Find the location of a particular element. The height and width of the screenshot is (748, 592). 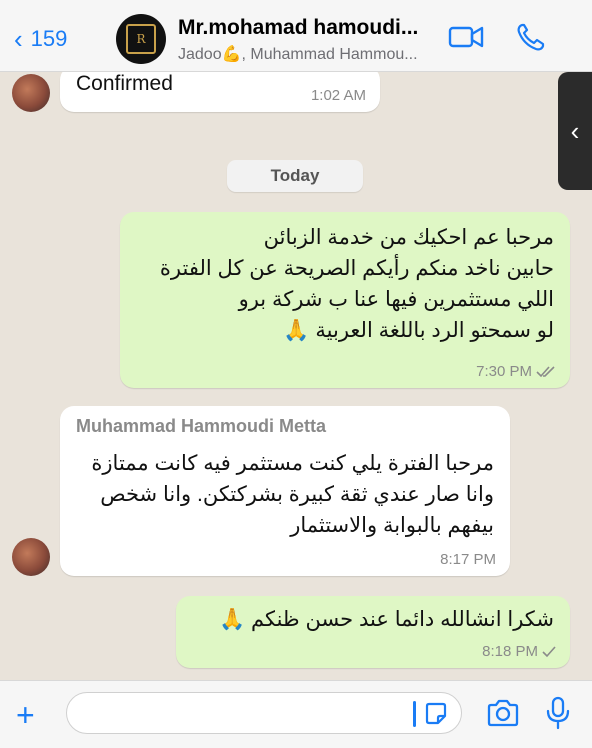

unread-count: 159 is located at coordinates (49, 38).